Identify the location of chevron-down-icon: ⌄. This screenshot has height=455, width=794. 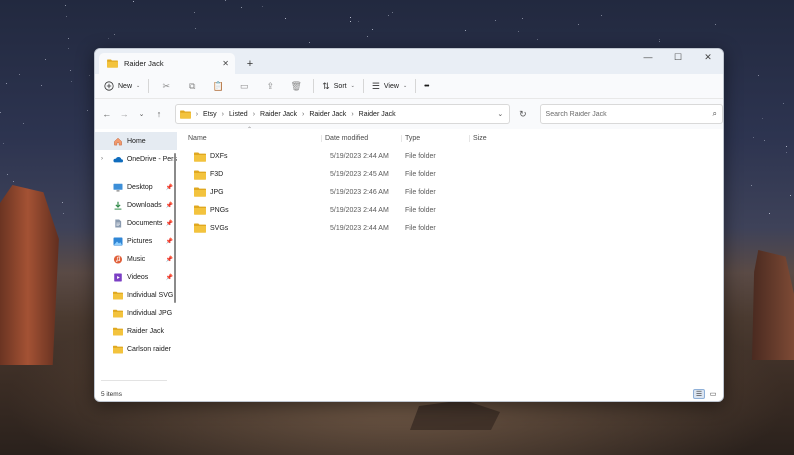
(405, 86).